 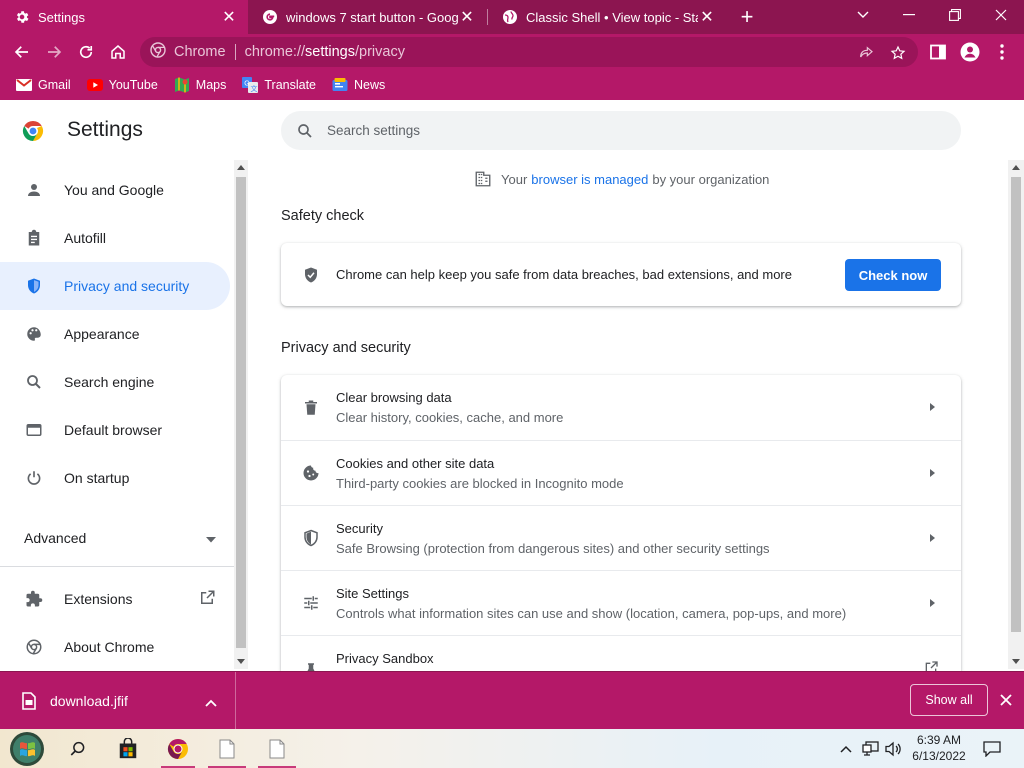 I want to click on row-title: Site Settings, so click(x=372, y=593).